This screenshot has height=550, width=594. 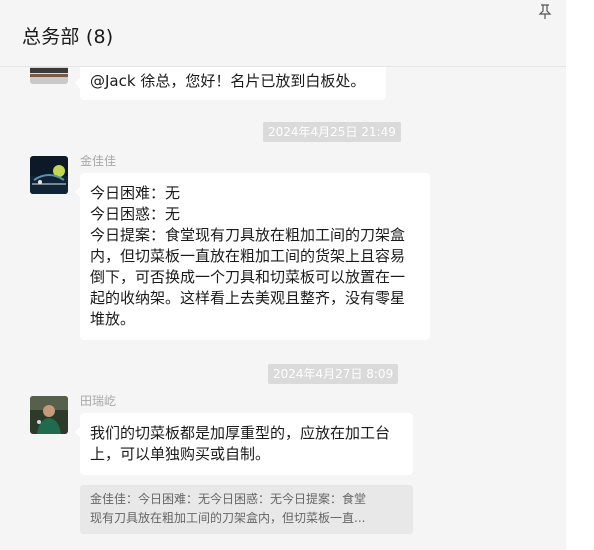 I want to click on quote-line: 金佳佳：今日困难：无今日困惑：无今日提案：食堂, so click(x=228, y=499).